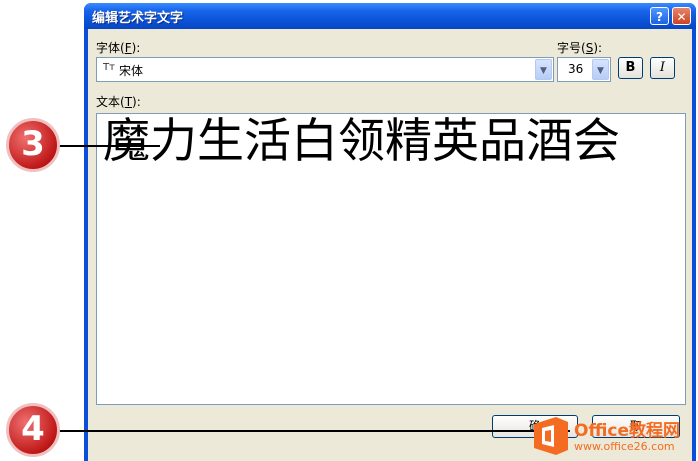 The height and width of the screenshot is (461, 698). I want to click on font-dropdown-button: ▼, so click(543, 69).